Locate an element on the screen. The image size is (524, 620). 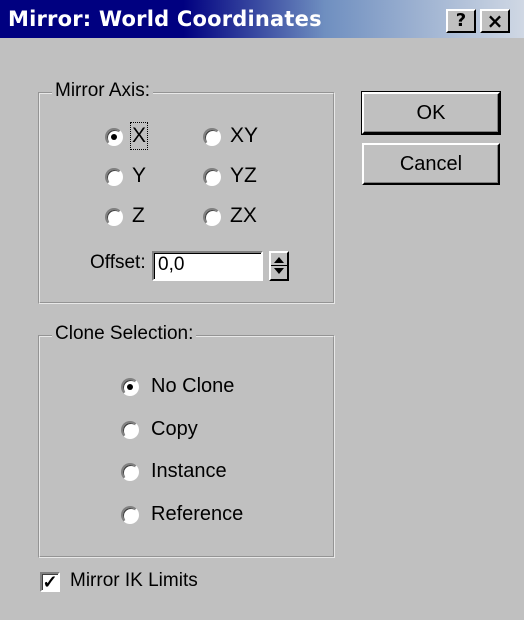
axis-z-radio is located at coordinates (114, 217).